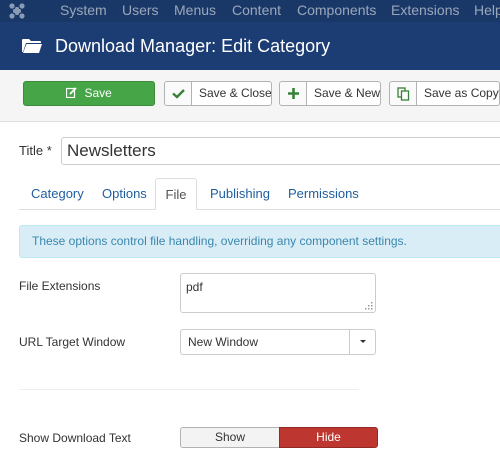 The height and width of the screenshot is (464, 500). Describe the element at coordinates (83, 11) in the screenshot. I see `menu-system: System` at that location.